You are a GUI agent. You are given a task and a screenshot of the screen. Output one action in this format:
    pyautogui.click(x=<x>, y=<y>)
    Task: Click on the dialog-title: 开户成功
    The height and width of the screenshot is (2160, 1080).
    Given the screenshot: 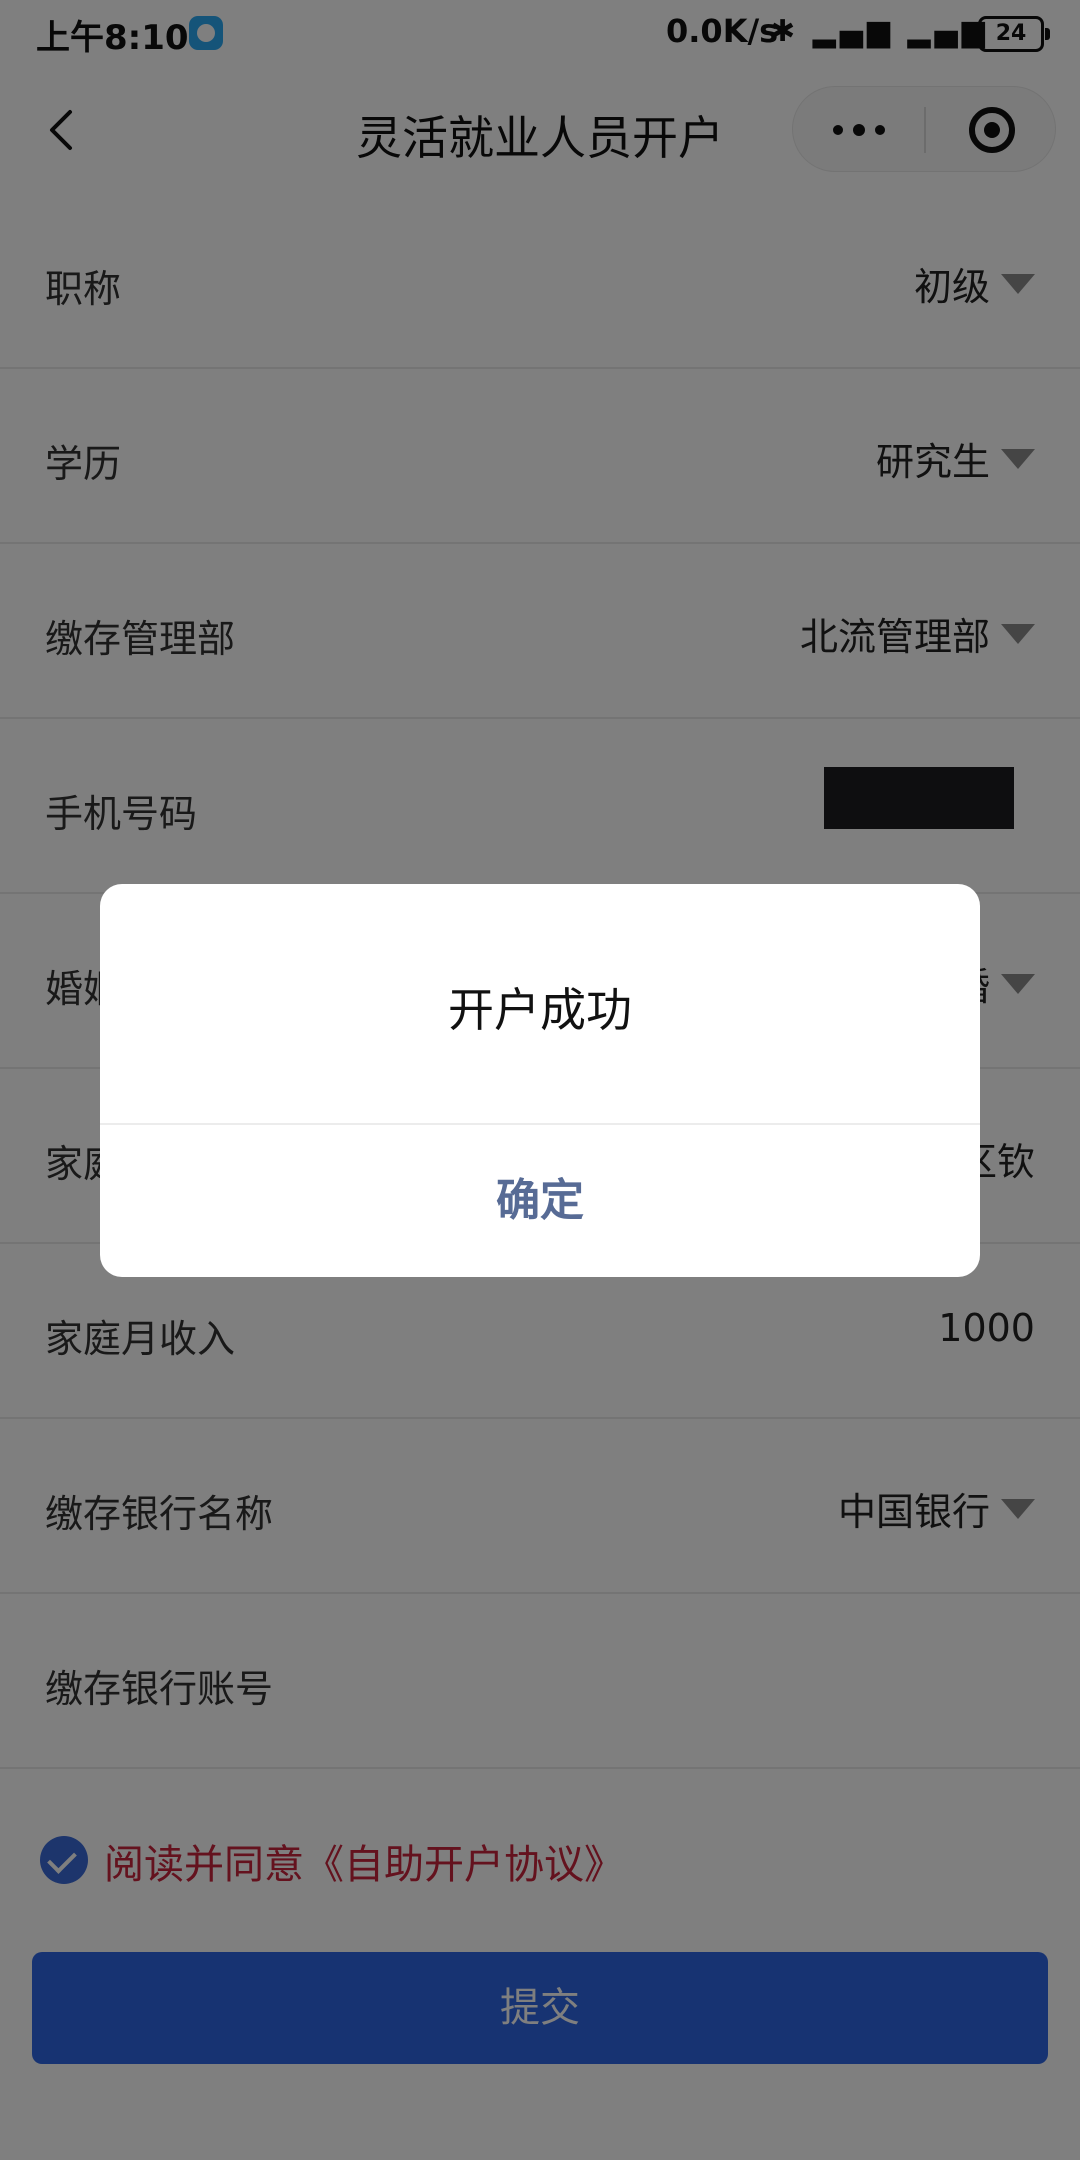 What is the action you would take?
    pyautogui.click(x=540, y=1010)
    